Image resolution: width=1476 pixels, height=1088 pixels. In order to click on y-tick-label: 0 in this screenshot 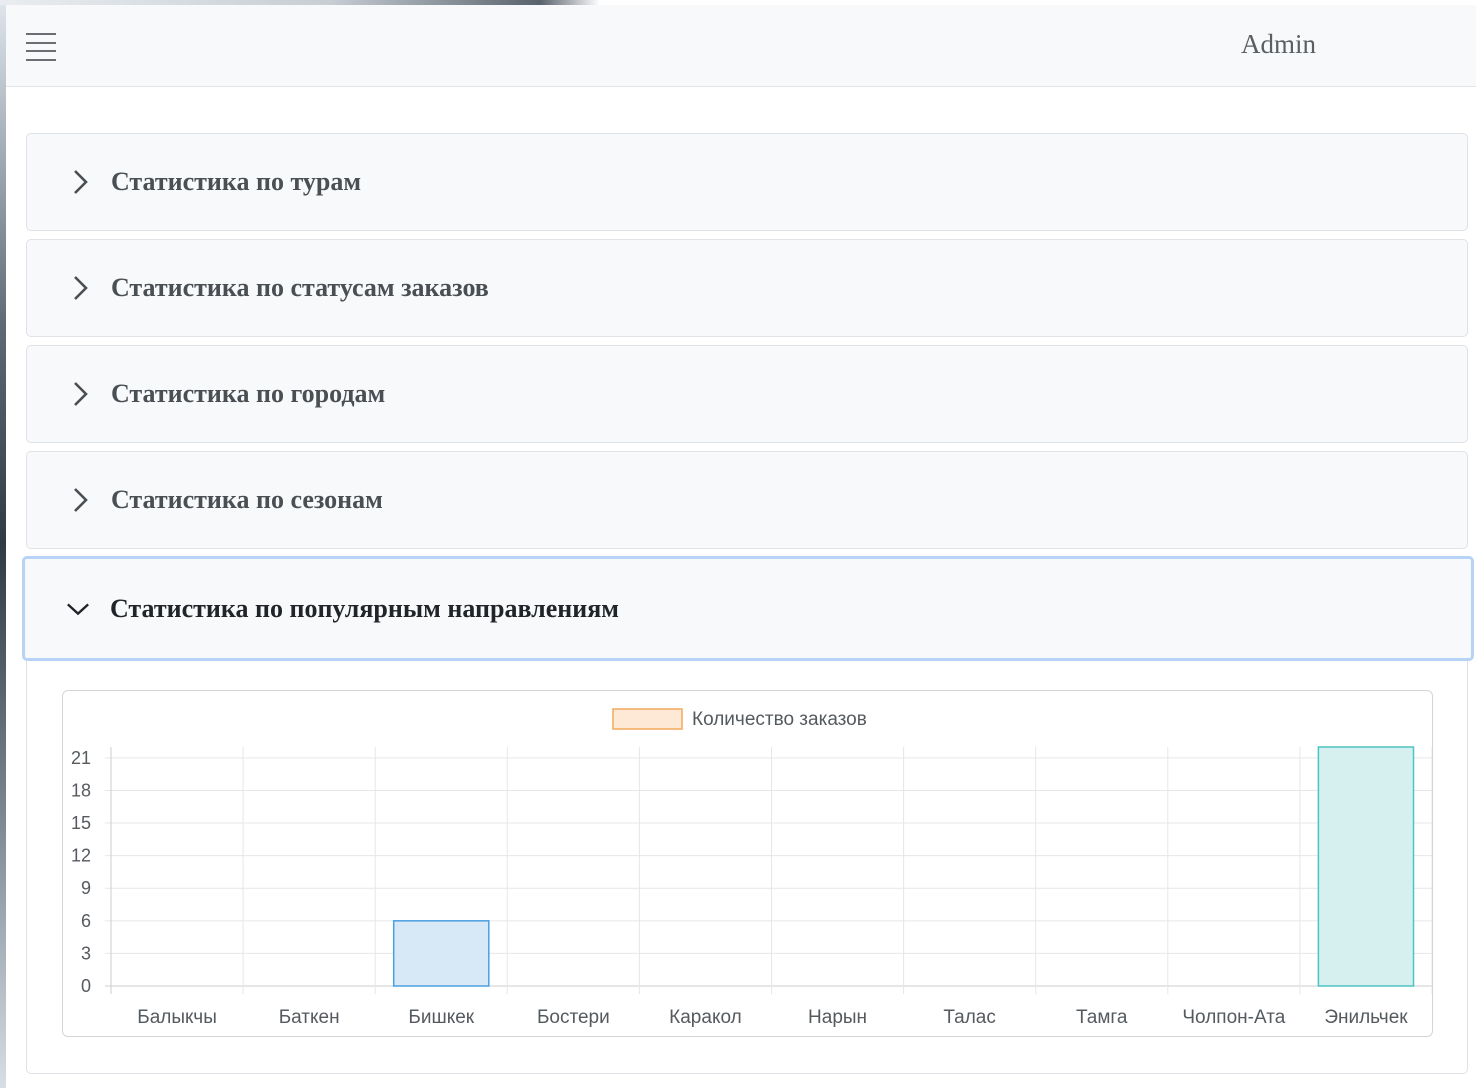, I will do `click(86, 986)`.